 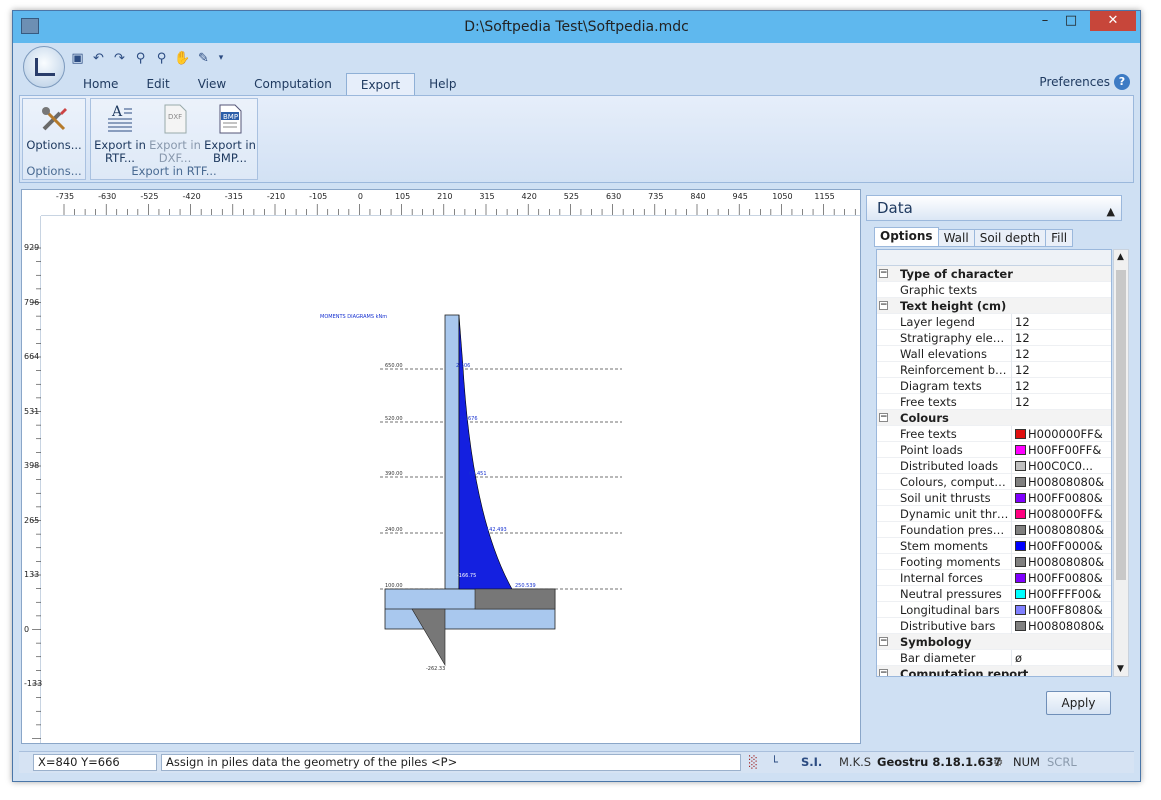 I want to click on property-value: ø, so click(x=1061, y=658).